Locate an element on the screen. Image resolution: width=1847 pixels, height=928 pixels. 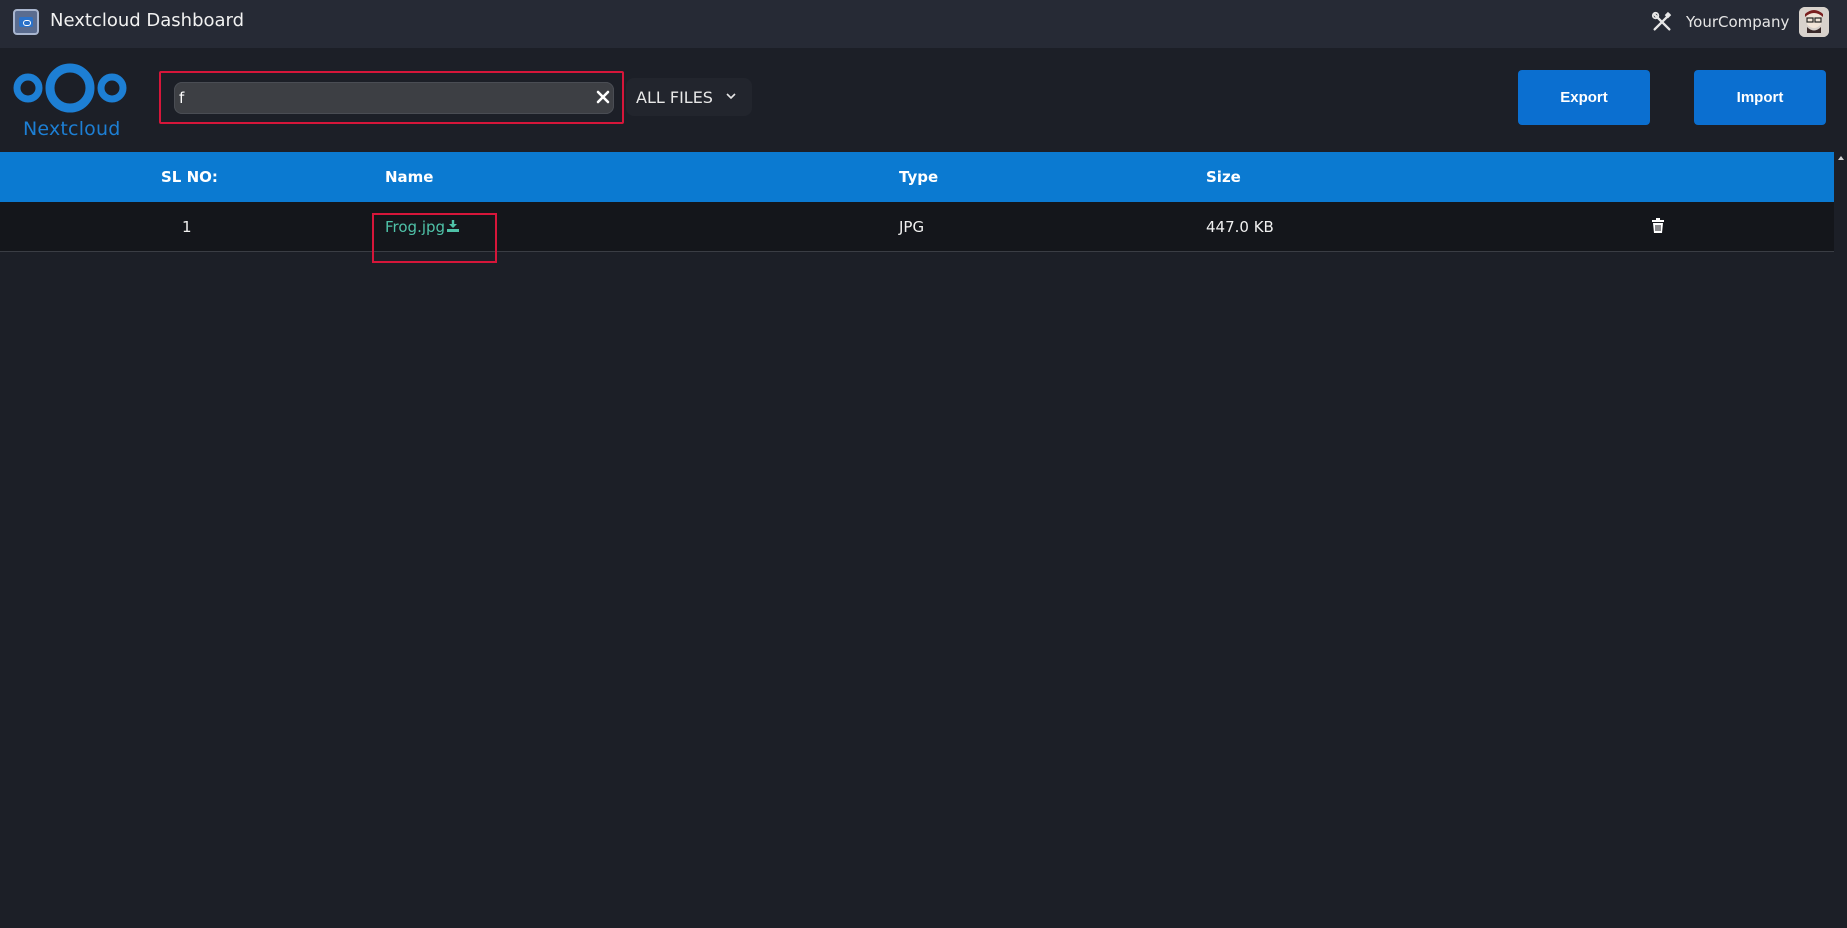
avatar is located at coordinates (1814, 22).